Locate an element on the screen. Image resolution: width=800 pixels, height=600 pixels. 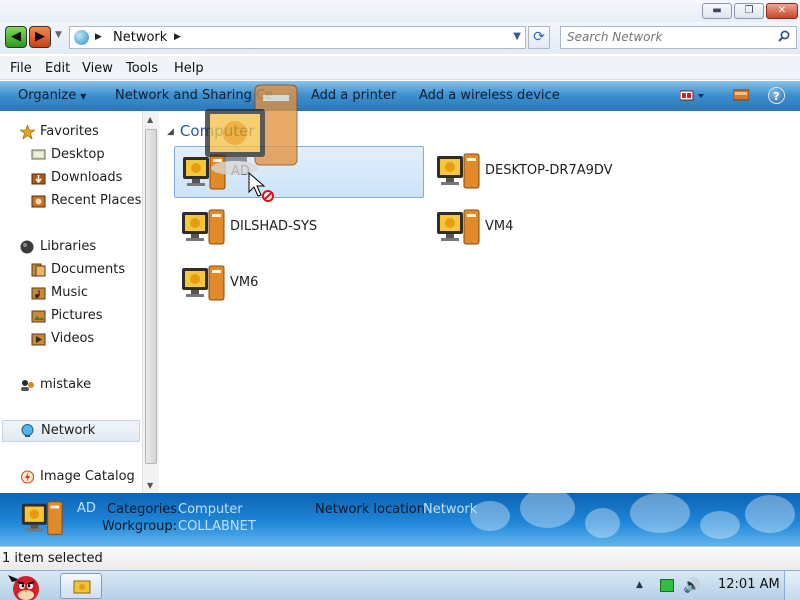
computer-name: DESKTOP-DR7A9DV is located at coordinates (549, 170).